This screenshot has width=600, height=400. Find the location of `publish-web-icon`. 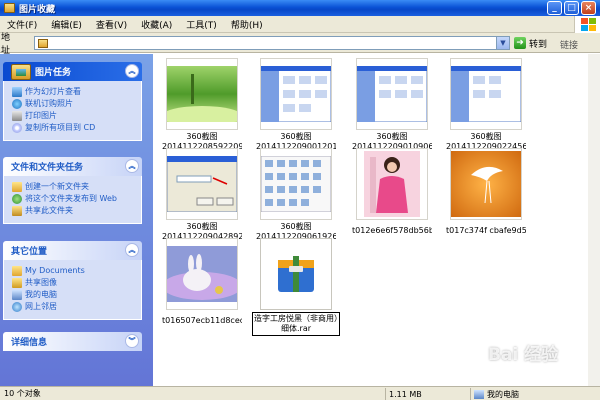

publish-web-icon is located at coordinates (17, 199).